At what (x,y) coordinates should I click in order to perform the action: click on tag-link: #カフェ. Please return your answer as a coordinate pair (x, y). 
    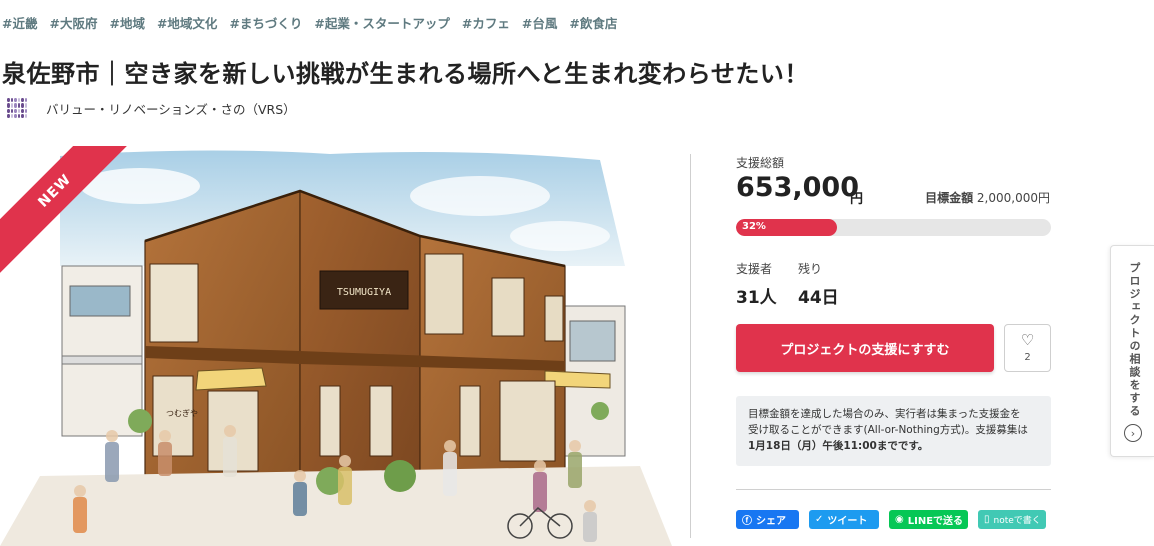
    Looking at the image, I should click on (486, 22).